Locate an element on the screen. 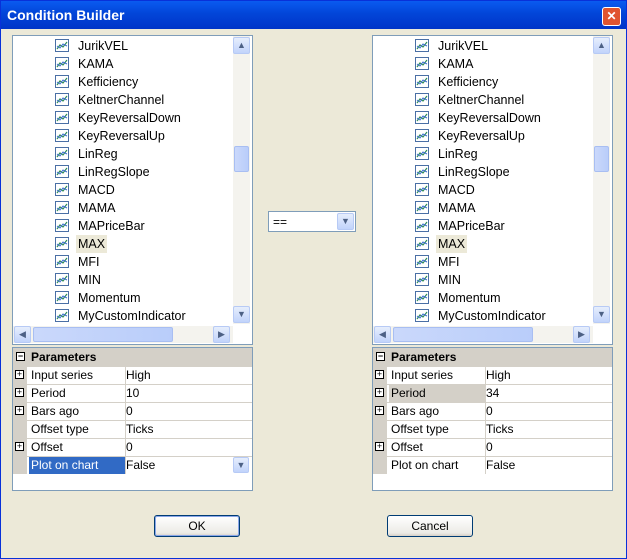 The height and width of the screenshot is (559, 627). parameters-header-label: Parameters is located at coordinates (424, 357).